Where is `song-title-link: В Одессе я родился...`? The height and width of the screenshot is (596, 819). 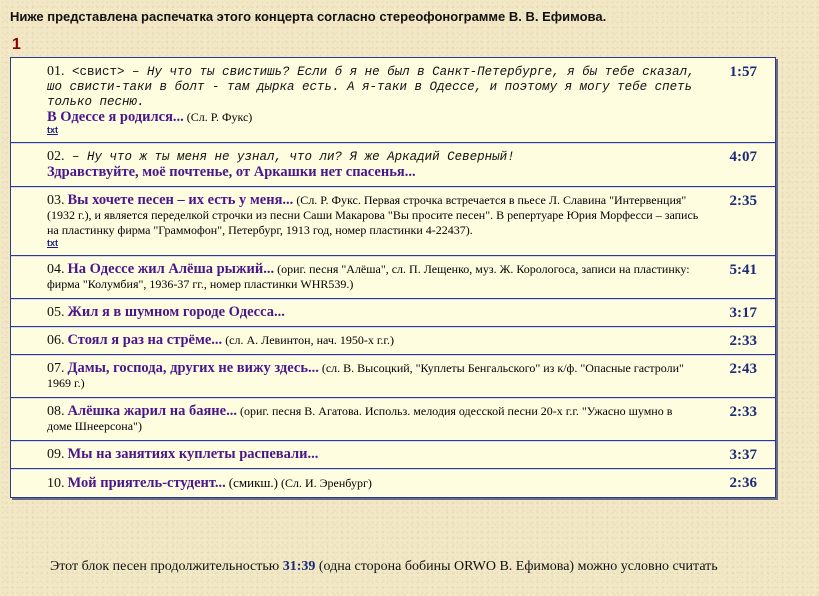
song-title-link: В Одессе я родился... is located at coordinates (115, 117).